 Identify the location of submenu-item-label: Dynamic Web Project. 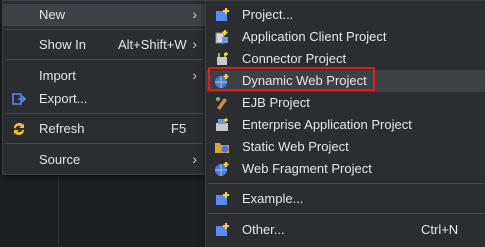
(304, 80).